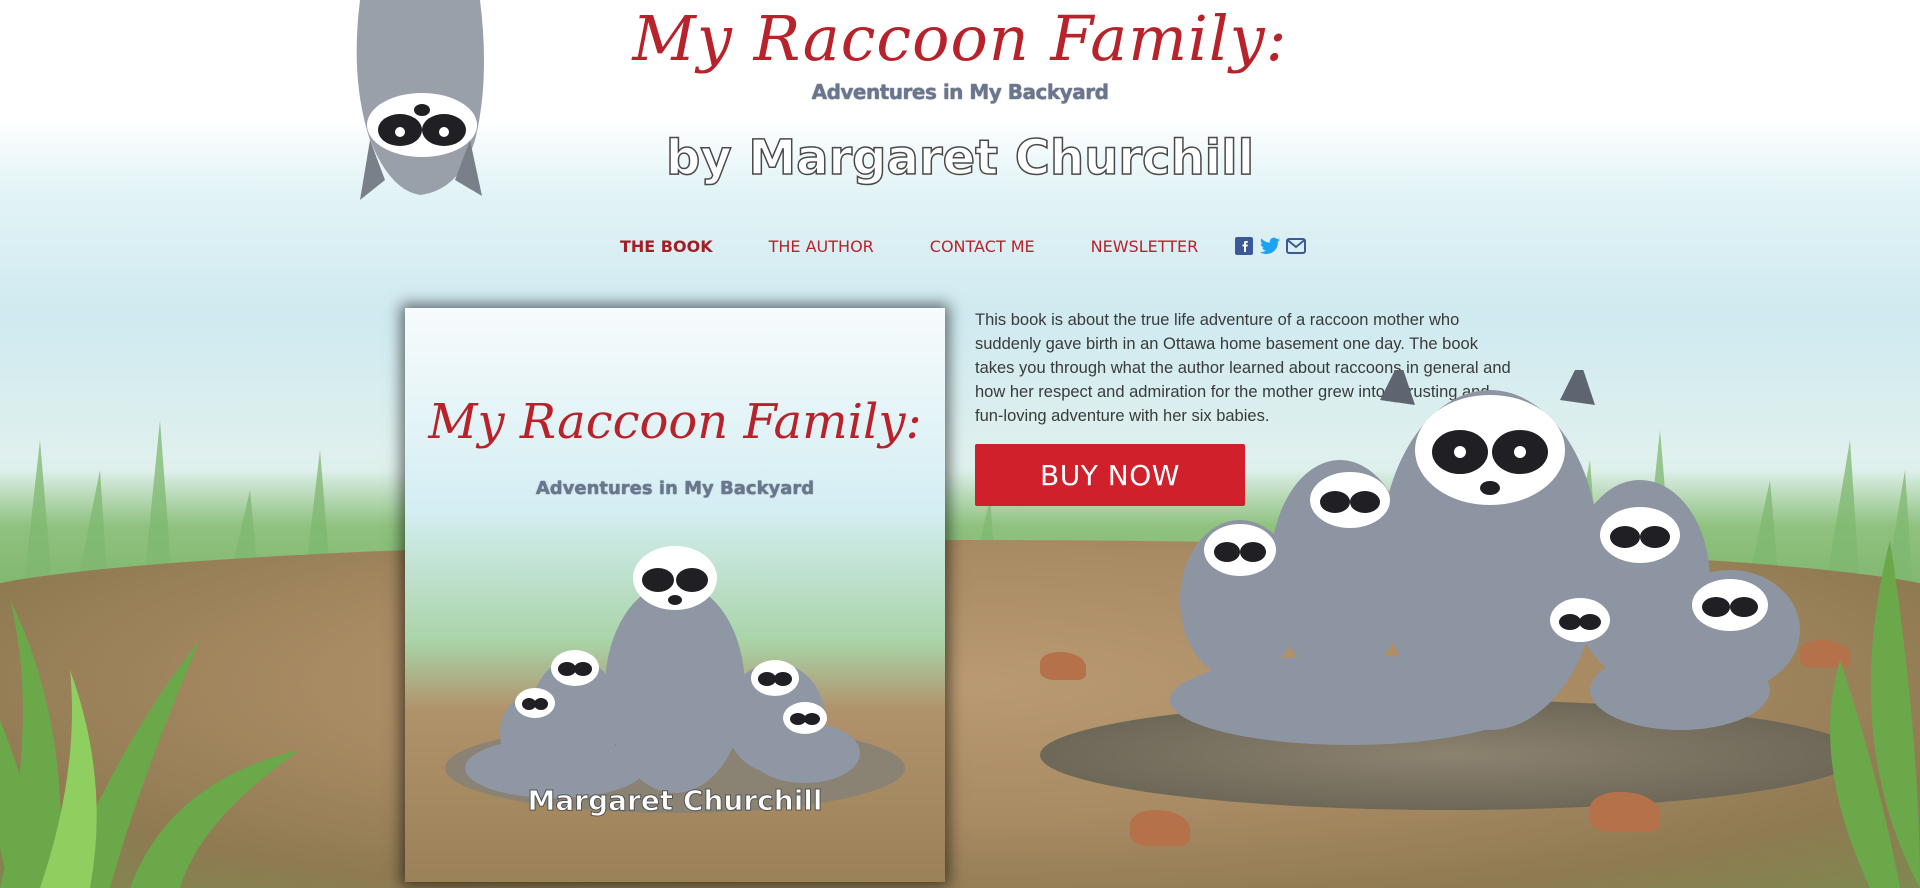  What do you see at coordinates (960, 38) in the screenshot?
I see `site-title: My Raccoon Family:` at bounding box center [960, 38].